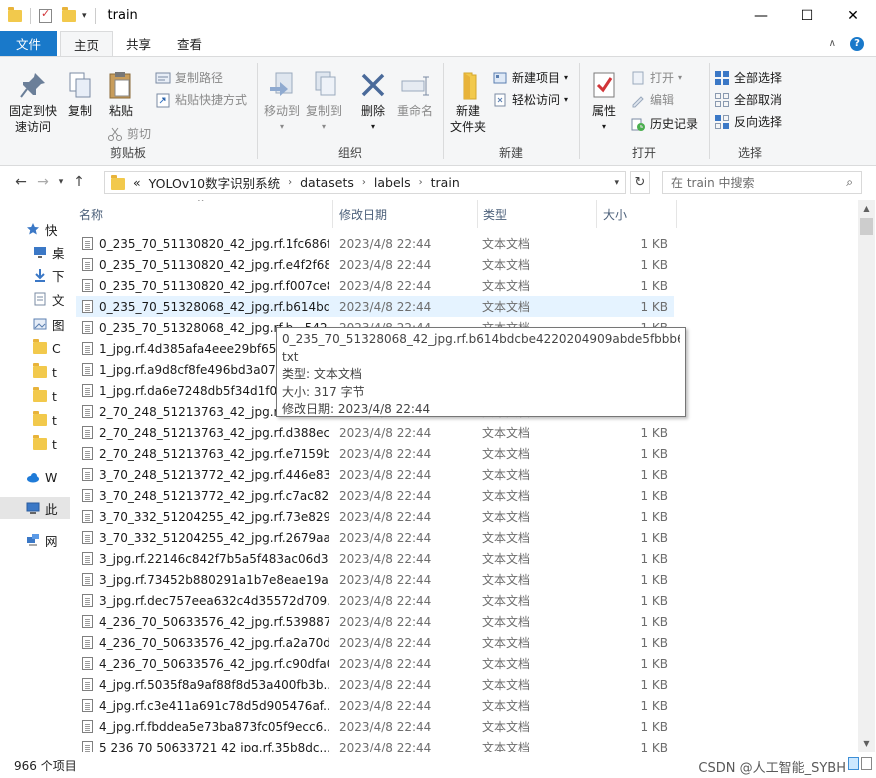  What do you see at coordinates (69, 14) in the screenshot?
I see `new-folder-icon` at bounding box center [69, 14].